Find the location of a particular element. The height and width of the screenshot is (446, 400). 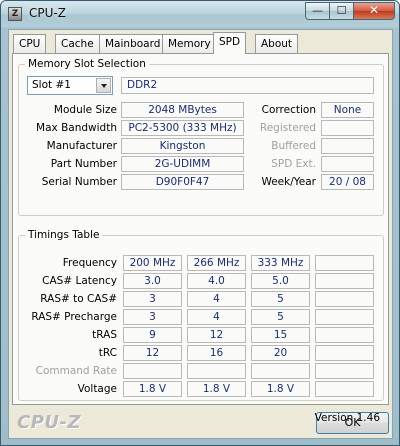

timing-row-label: Command Rate is located at coordinates (76, 371).